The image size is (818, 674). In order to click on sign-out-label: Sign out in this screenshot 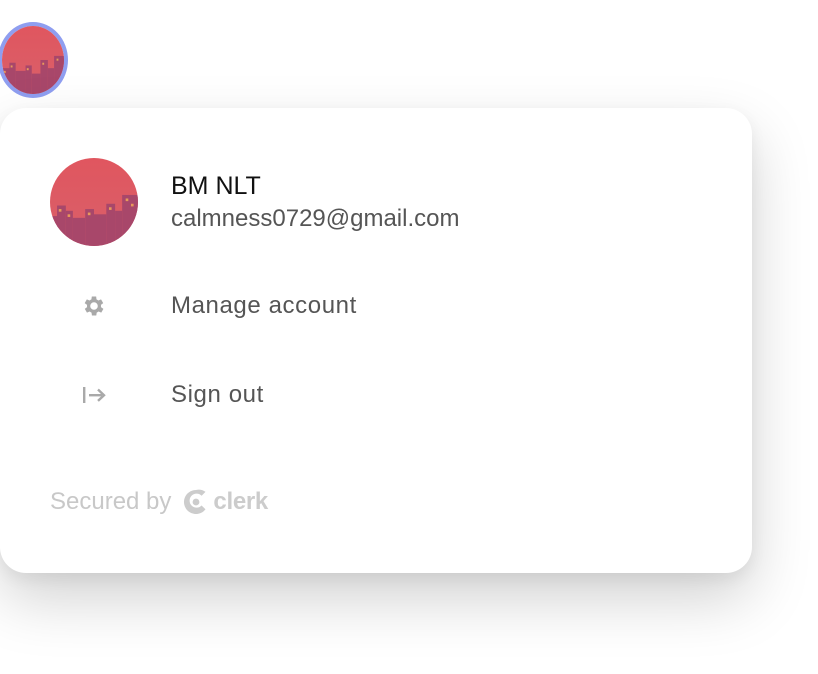, I will do `click(217, 394)`.